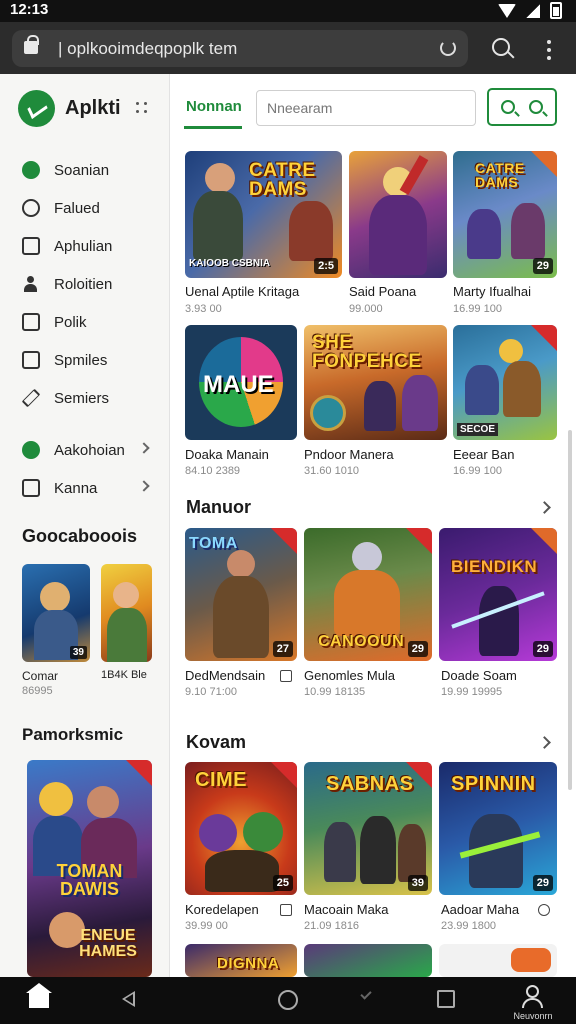 This screenshot has width=576, height=1024. Describe the element at coordinates (477, 471) in the screenshot. I see `game-meta: 16.99 100` at that location.